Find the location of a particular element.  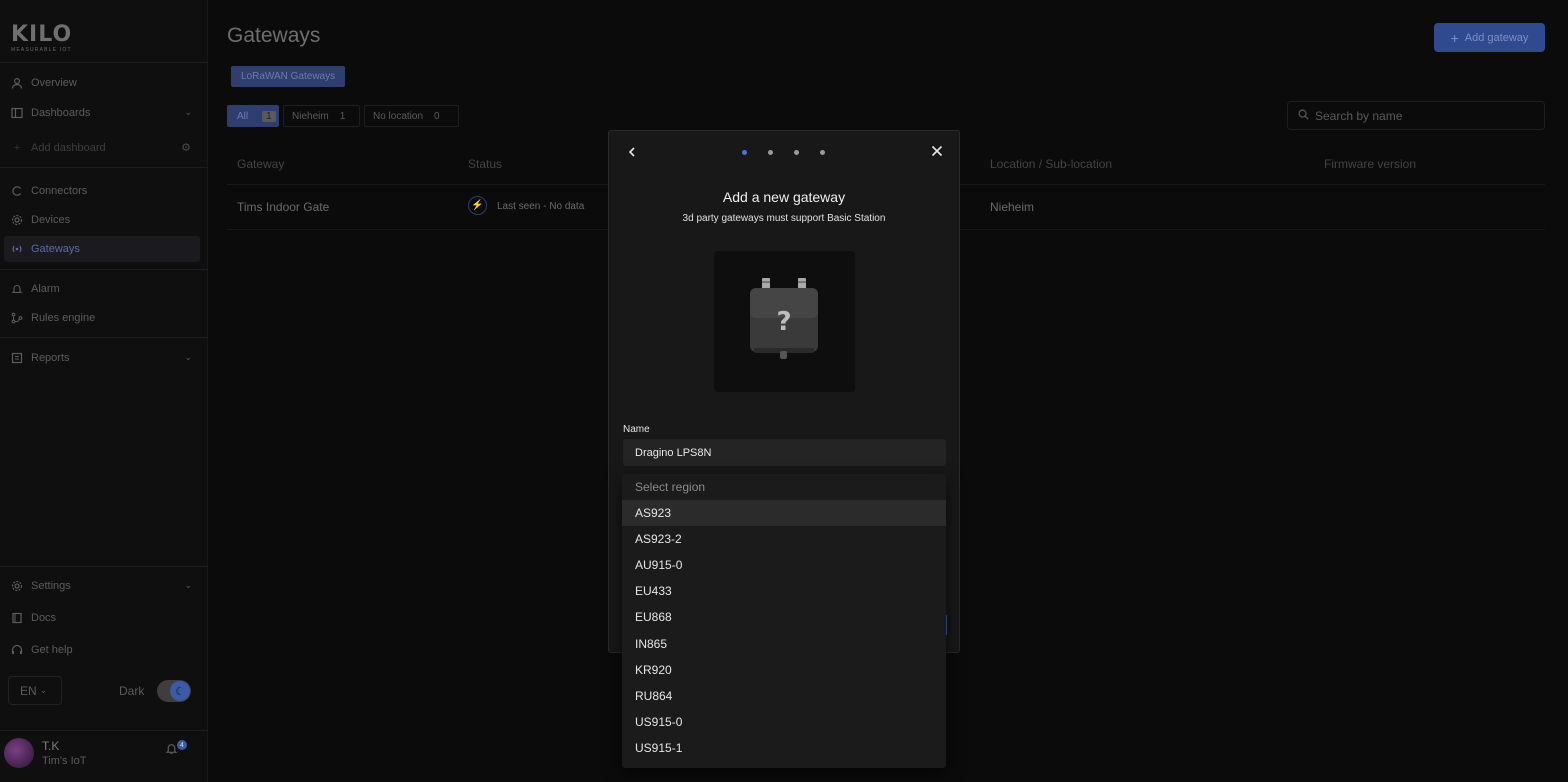

column-header-status: Status is located at coordinates (485, 164).